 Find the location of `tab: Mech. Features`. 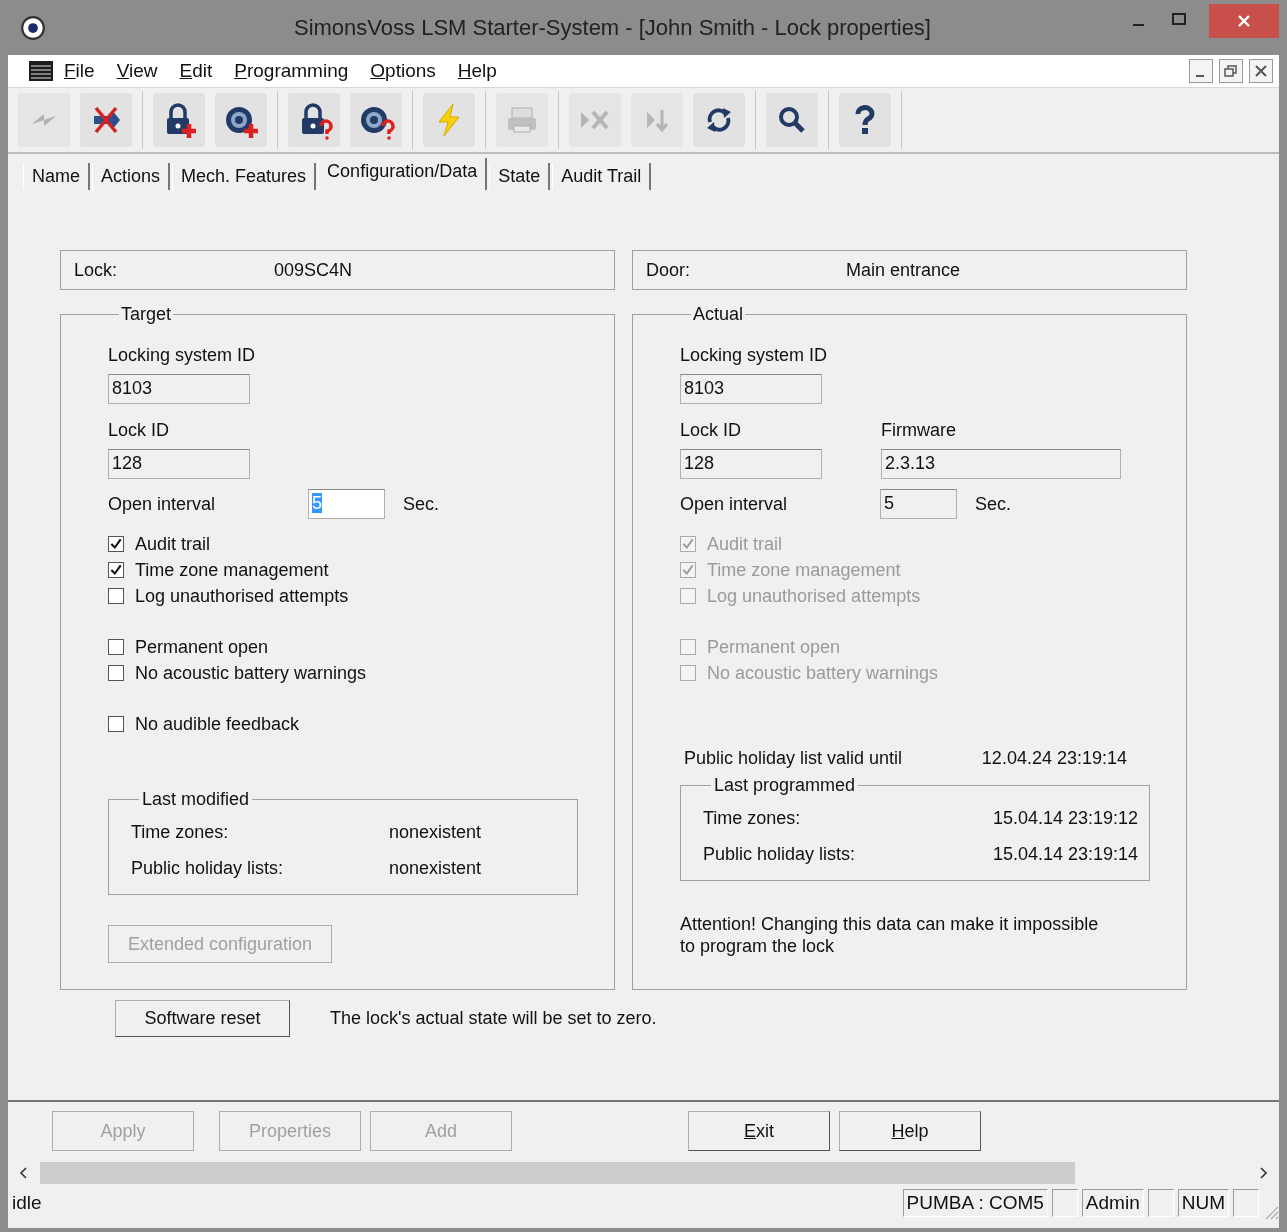

tab: Mech. Features is located at coordinates (244, 176).